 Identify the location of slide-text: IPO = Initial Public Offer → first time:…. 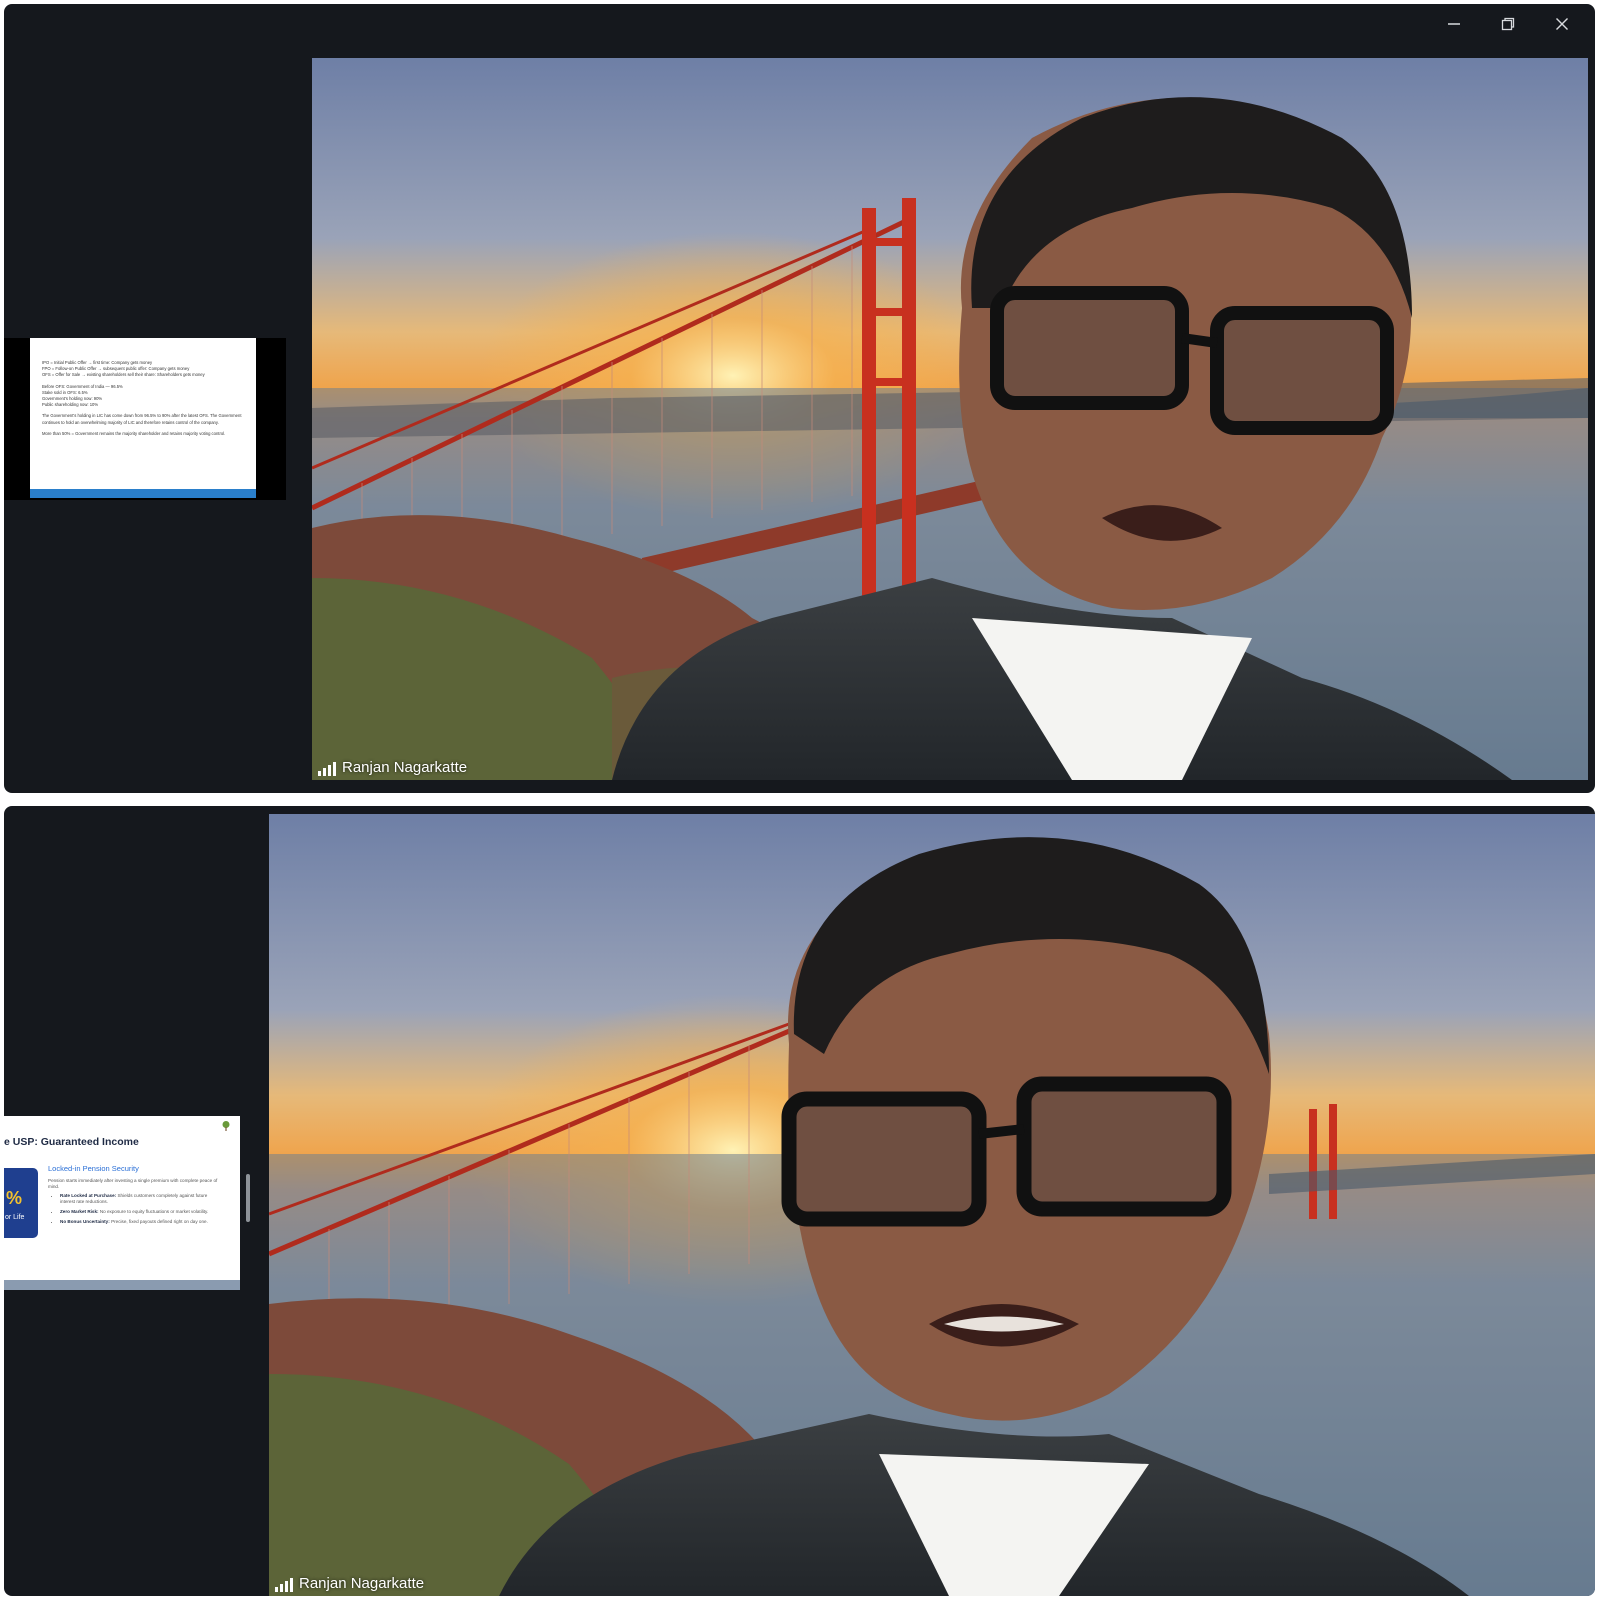
(142, 398).